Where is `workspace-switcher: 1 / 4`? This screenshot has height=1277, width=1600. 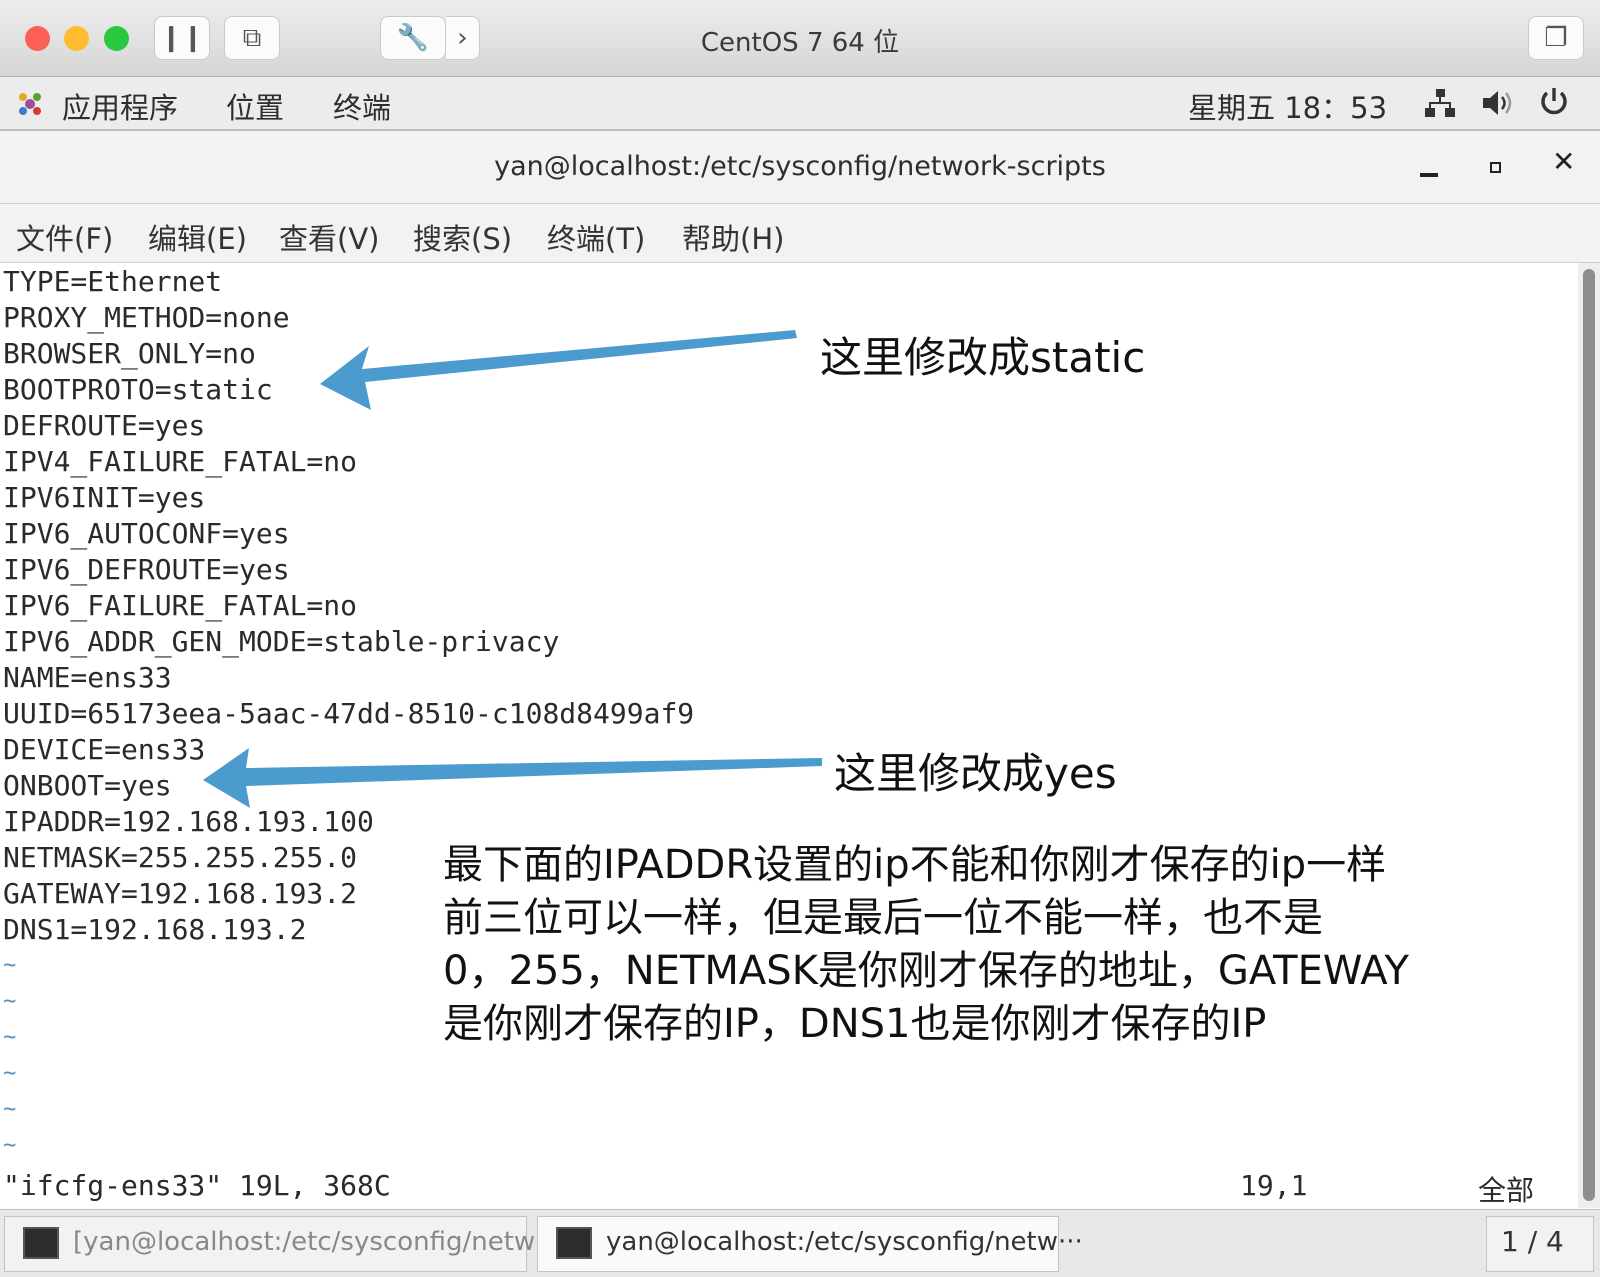
workspace-switcher: 1 / 4 is located at coordinates (1540, 1244).